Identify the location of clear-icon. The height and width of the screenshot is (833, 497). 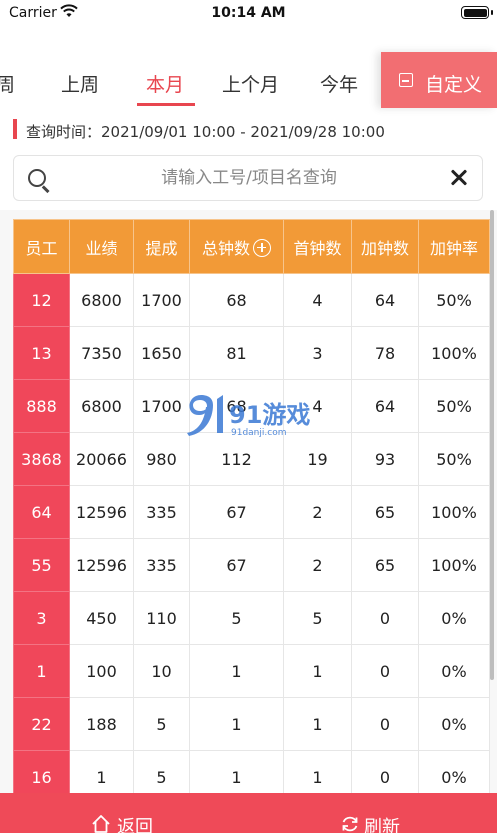
(459, 178).